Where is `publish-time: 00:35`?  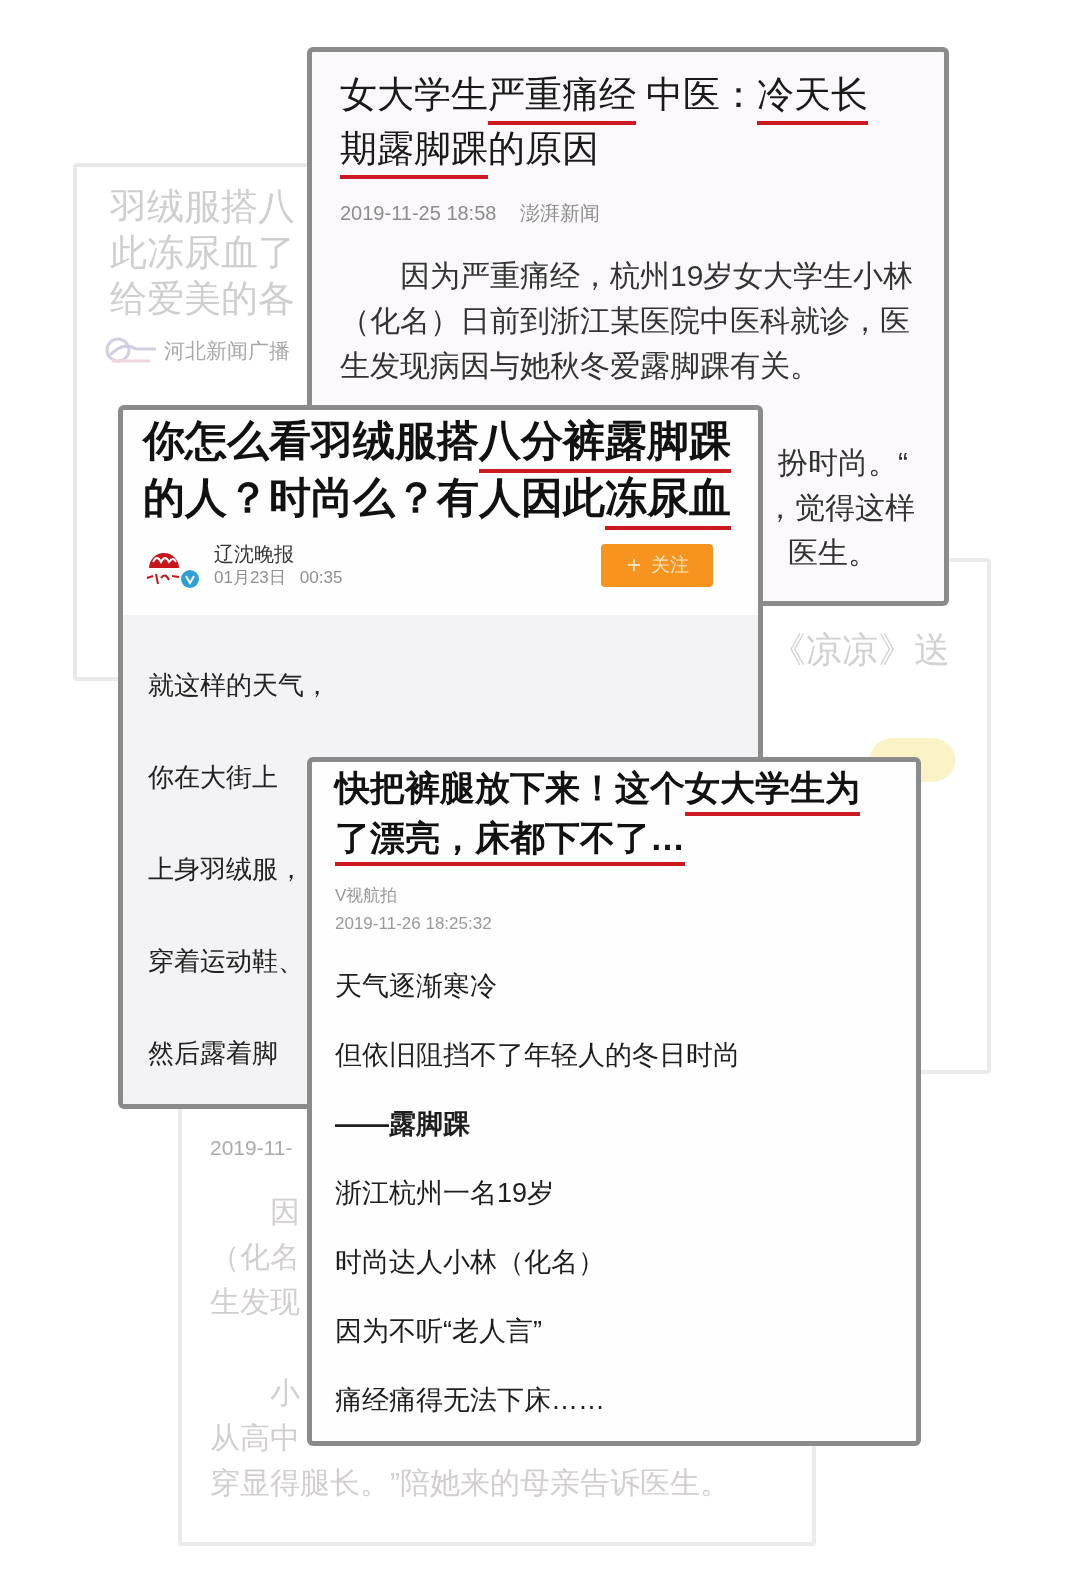 publish-time: 00:35 is located at coordinates (321, 577).